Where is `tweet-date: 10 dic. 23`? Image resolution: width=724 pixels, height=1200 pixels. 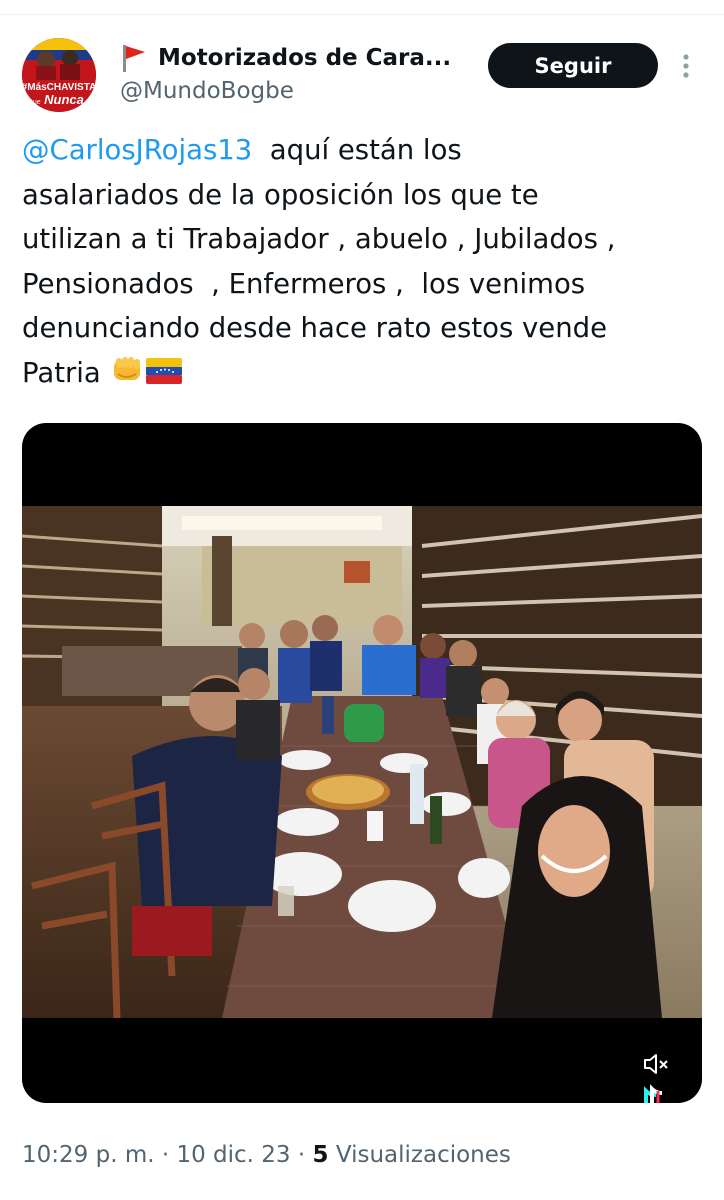
tweet-date: 10 dic. 23 is located at coordinates (233, 1155).